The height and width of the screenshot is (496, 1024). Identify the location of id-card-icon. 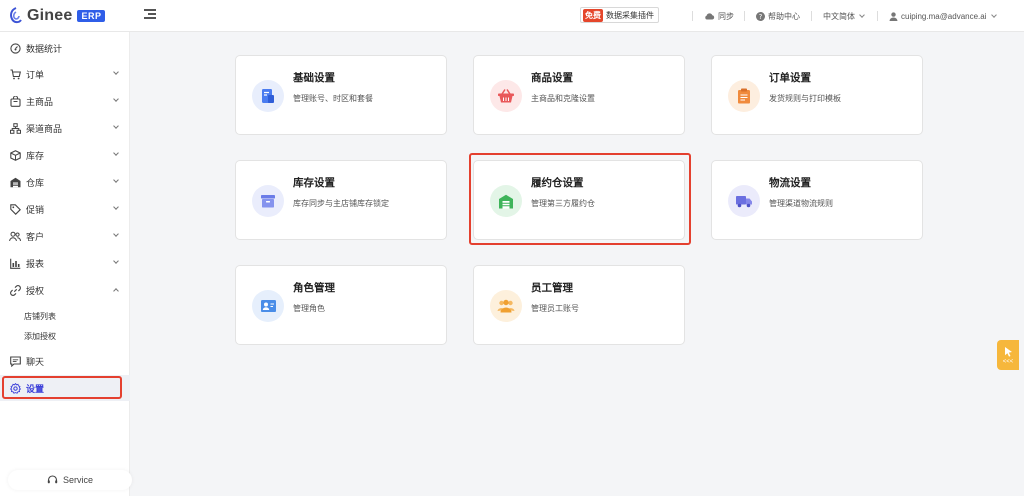
(268, 306).